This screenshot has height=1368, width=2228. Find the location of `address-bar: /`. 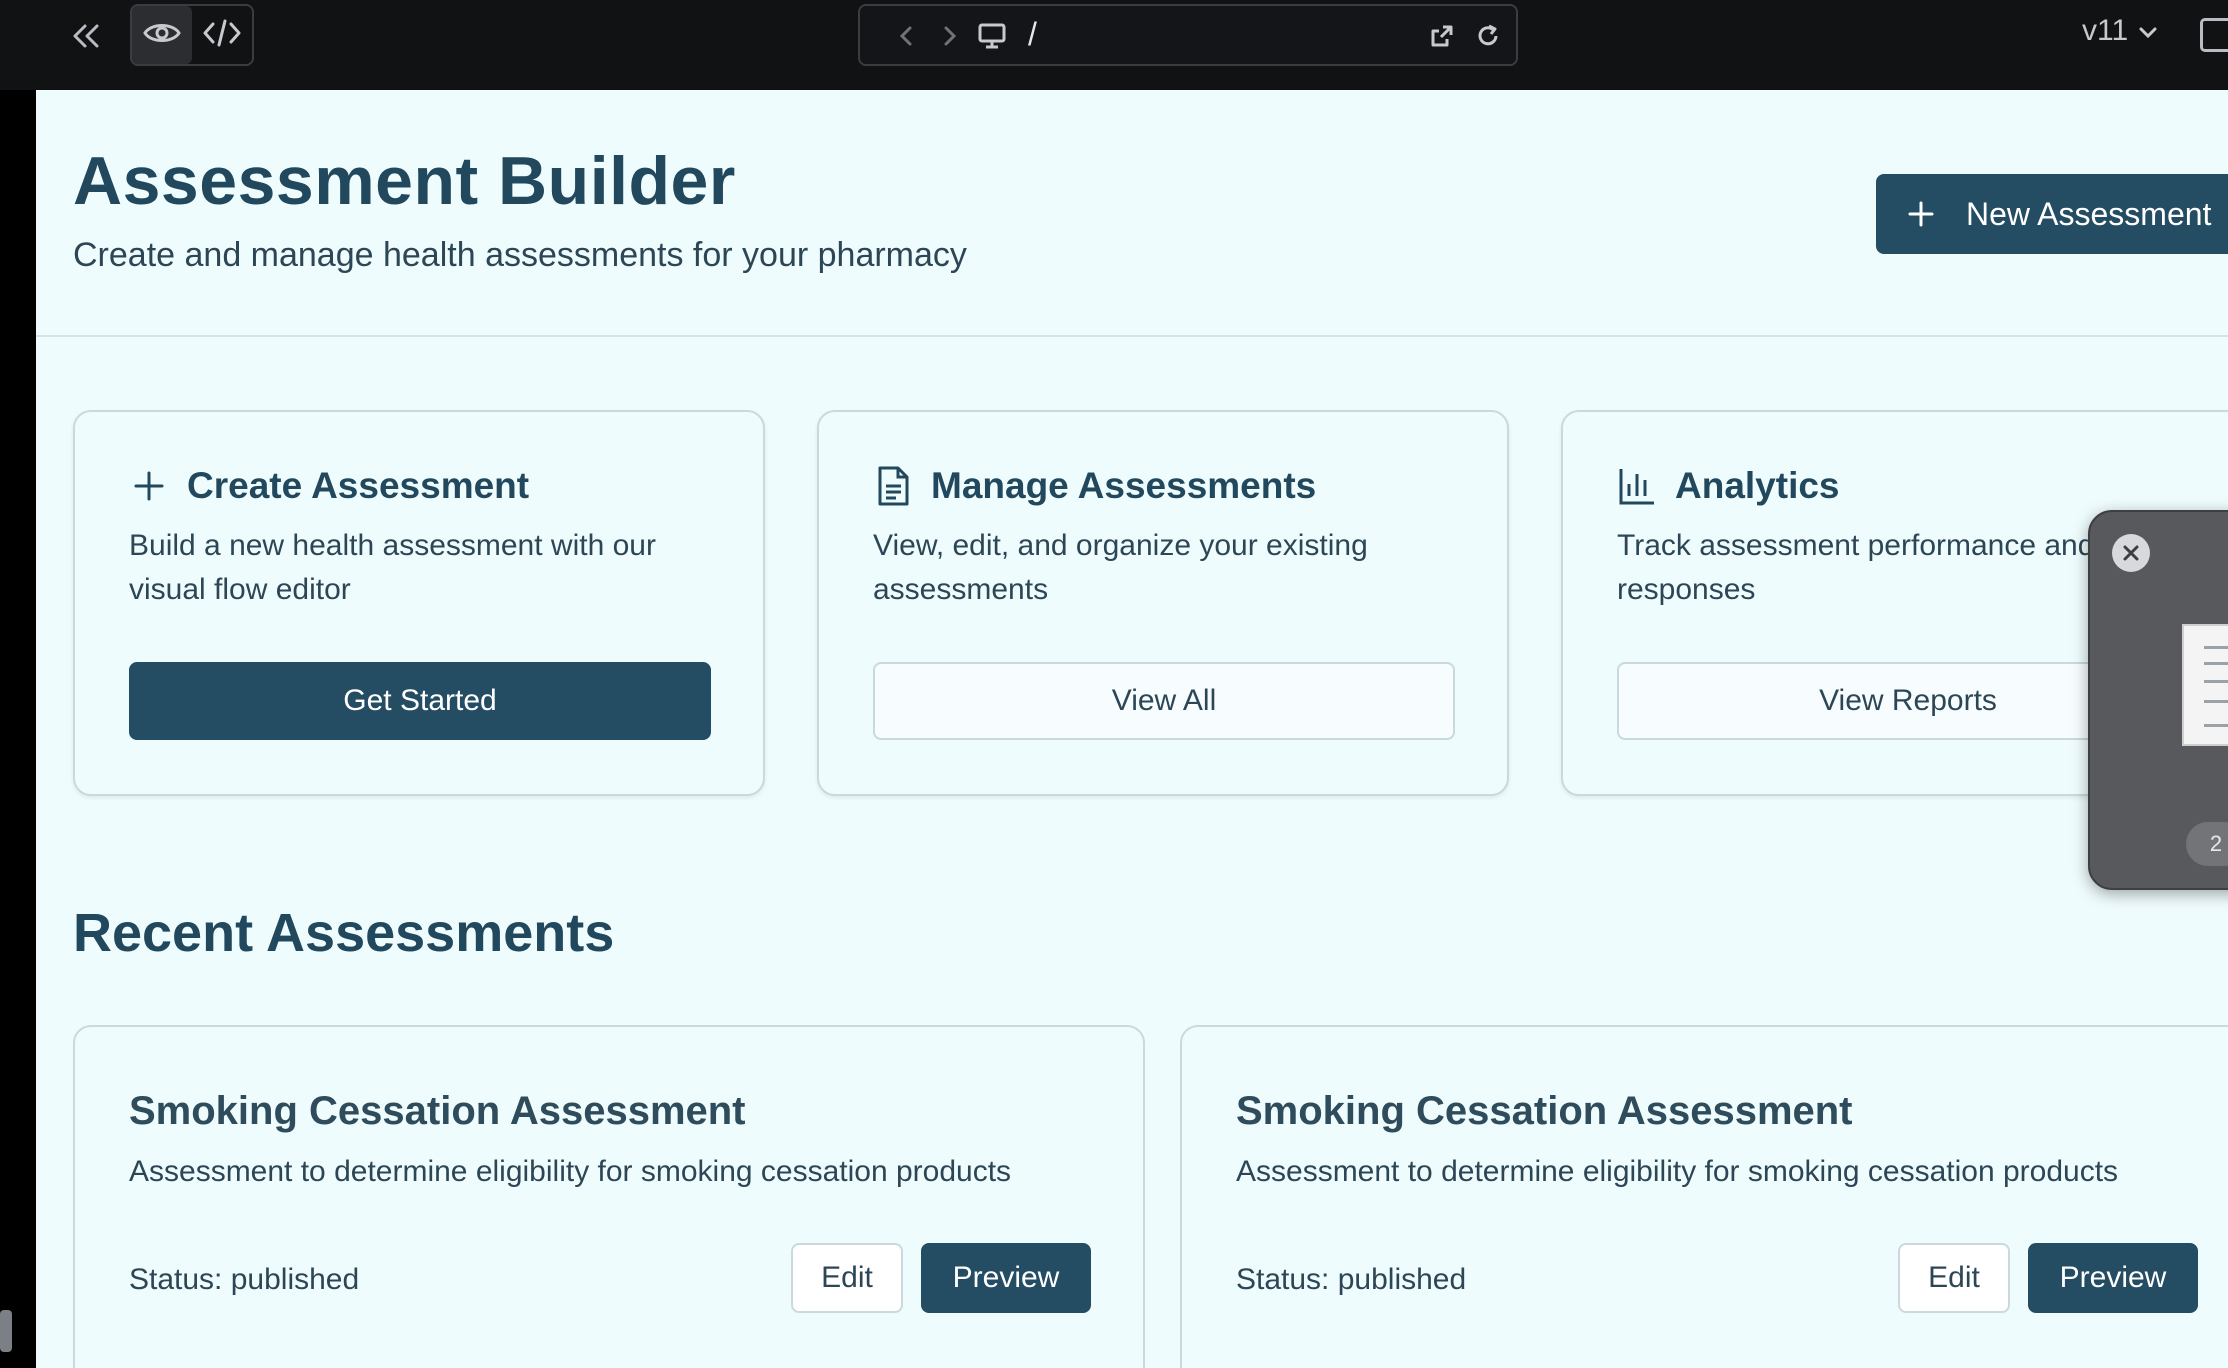

address-bar: / is located at coordinates (1188, 35).